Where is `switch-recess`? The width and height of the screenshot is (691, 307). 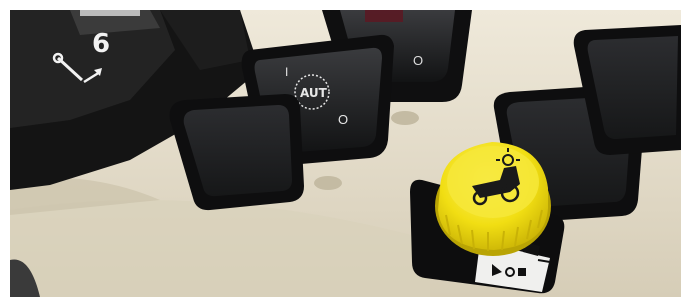
switch-recess is located at coordinates (328, 183).